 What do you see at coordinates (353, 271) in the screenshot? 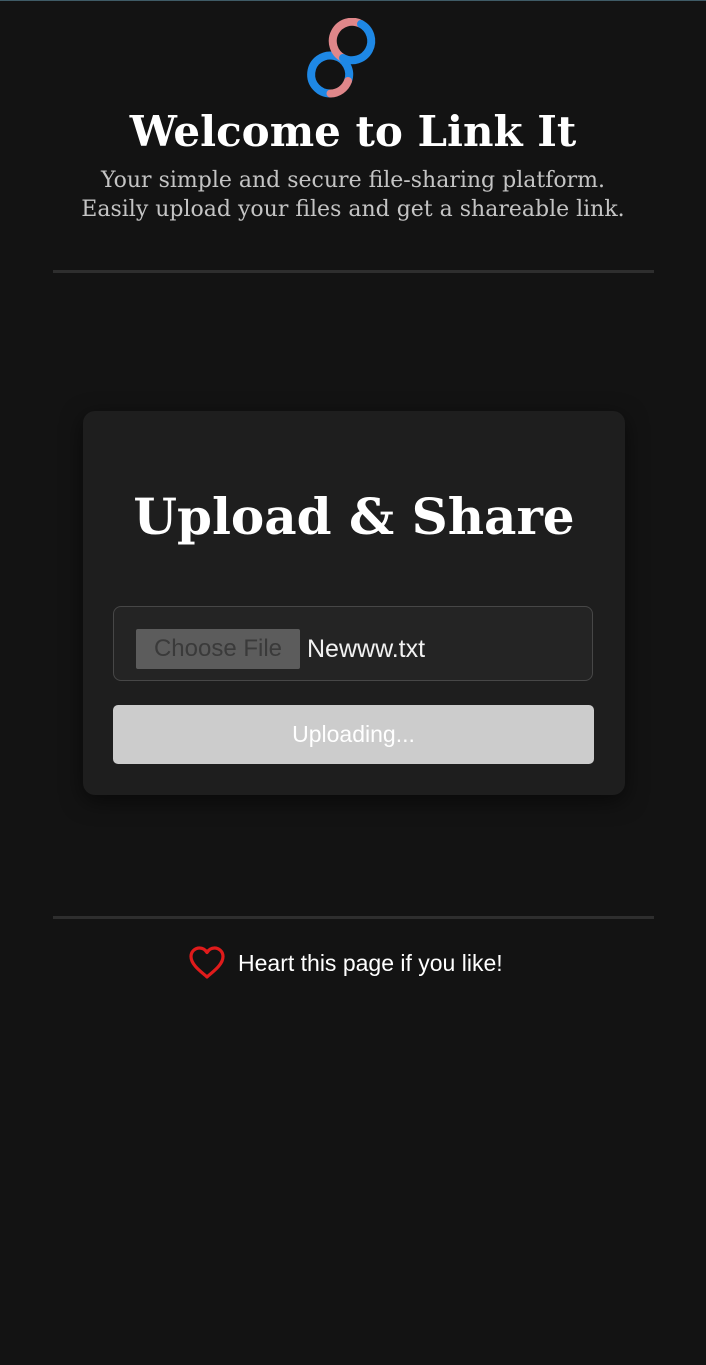
I see `header-divider` at bounding box center [353, 271].